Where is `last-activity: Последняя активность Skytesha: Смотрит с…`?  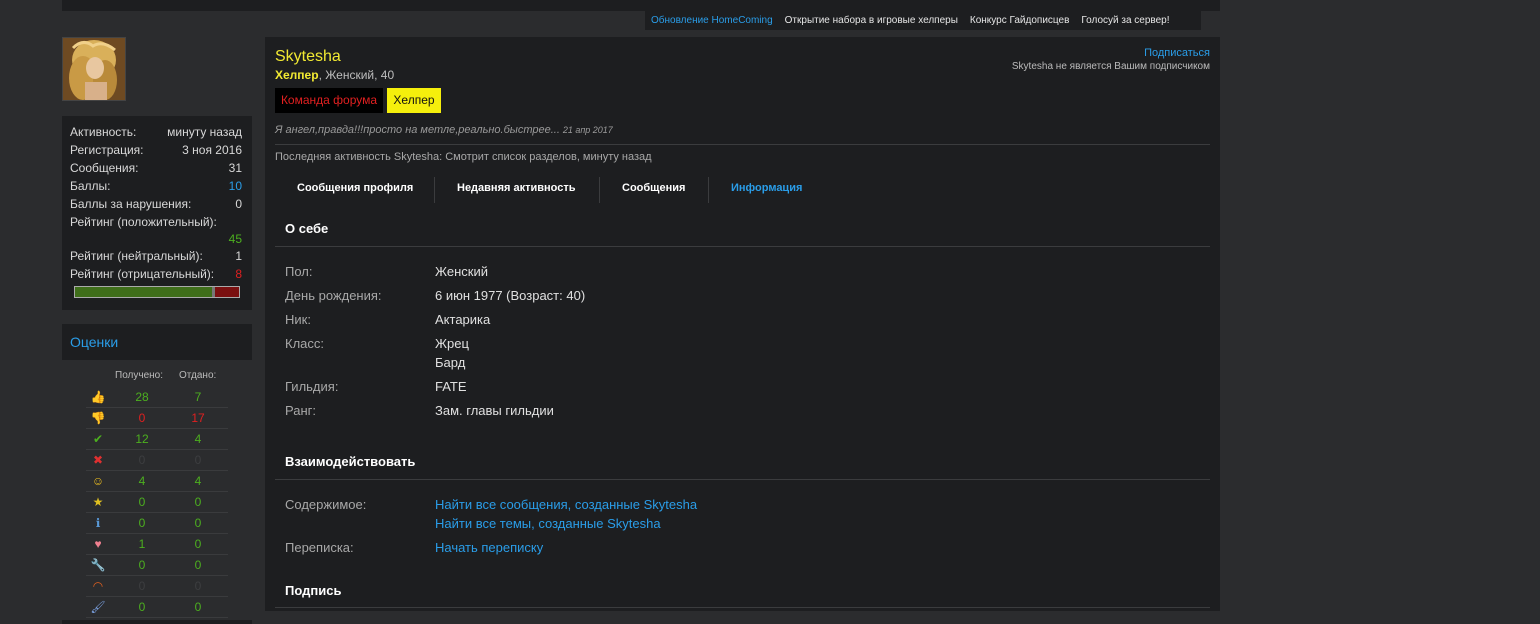
last-activity: Последняя активность Skytesha: Смотрит с… is located at coordinates (463, 157).